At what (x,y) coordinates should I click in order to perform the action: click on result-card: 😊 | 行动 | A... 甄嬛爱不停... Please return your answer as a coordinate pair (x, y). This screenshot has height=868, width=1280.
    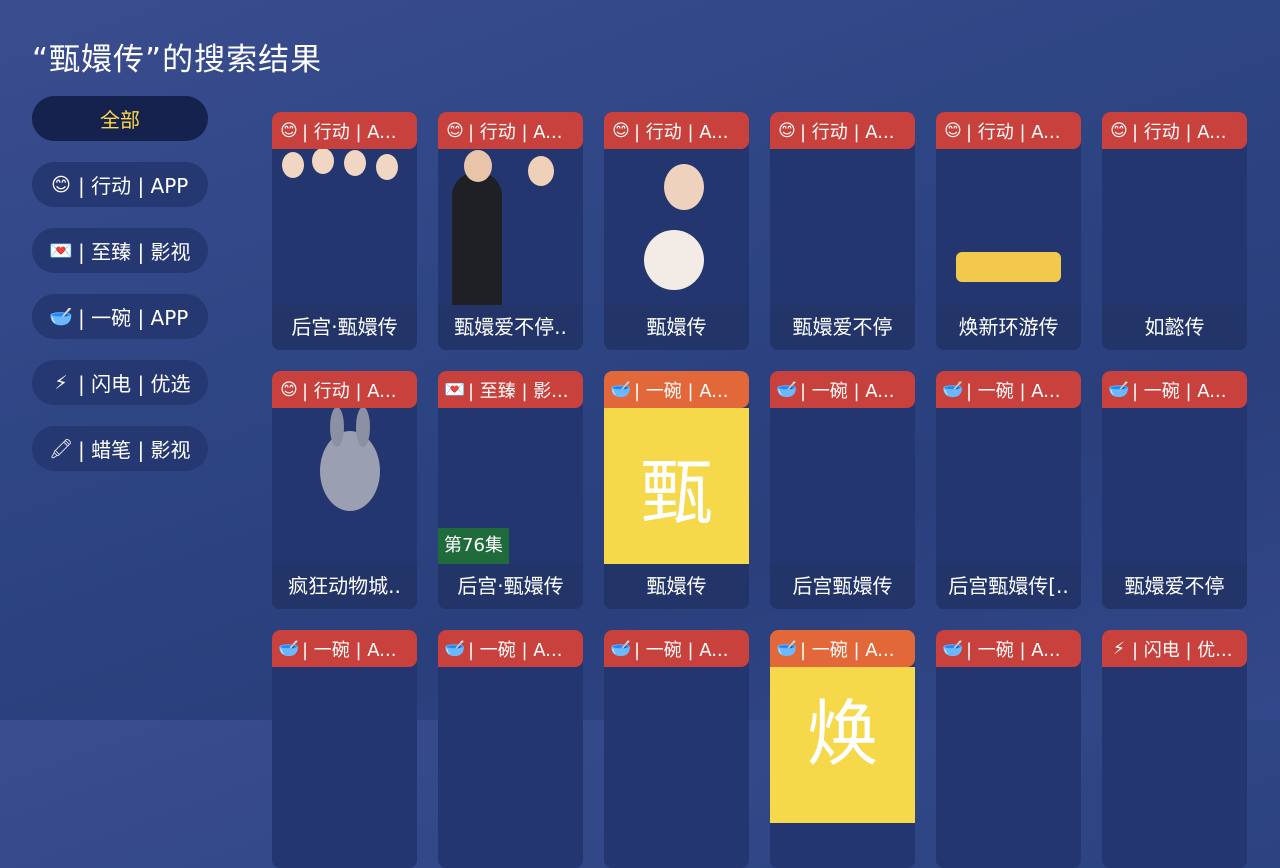
    Looking at the image, I should click on (510, 231).